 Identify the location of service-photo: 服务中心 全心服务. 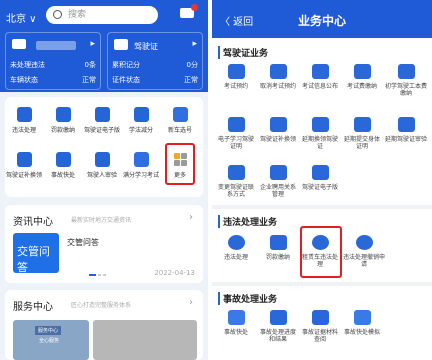
(51, 340).